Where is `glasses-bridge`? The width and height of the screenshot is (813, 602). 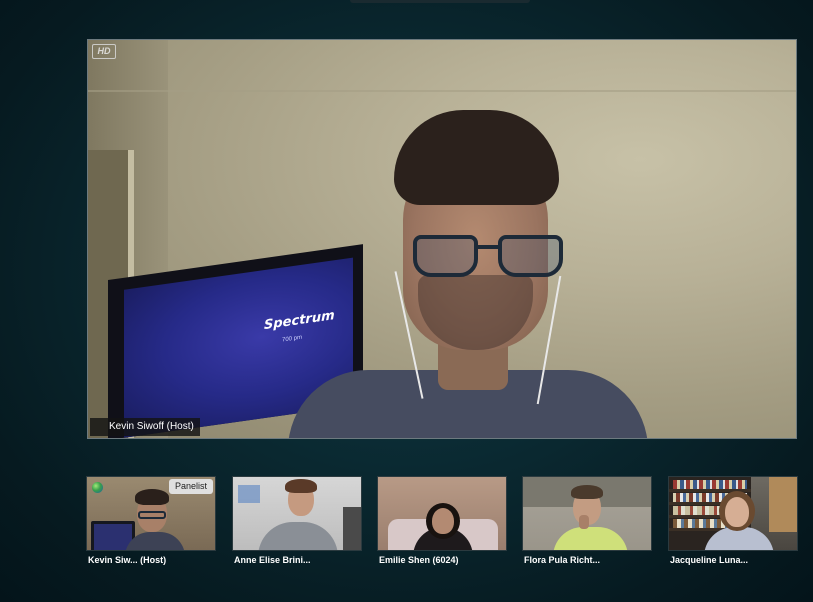
glasses-bridge is located at coordinates (488, 247).